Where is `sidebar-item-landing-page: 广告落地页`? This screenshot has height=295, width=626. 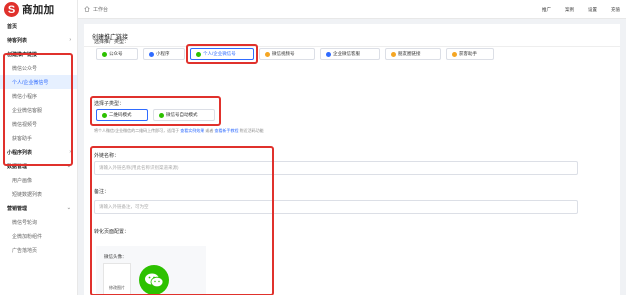 sidebar-item-landing-page: 广告落地页 is located at coordinates (38, 250).